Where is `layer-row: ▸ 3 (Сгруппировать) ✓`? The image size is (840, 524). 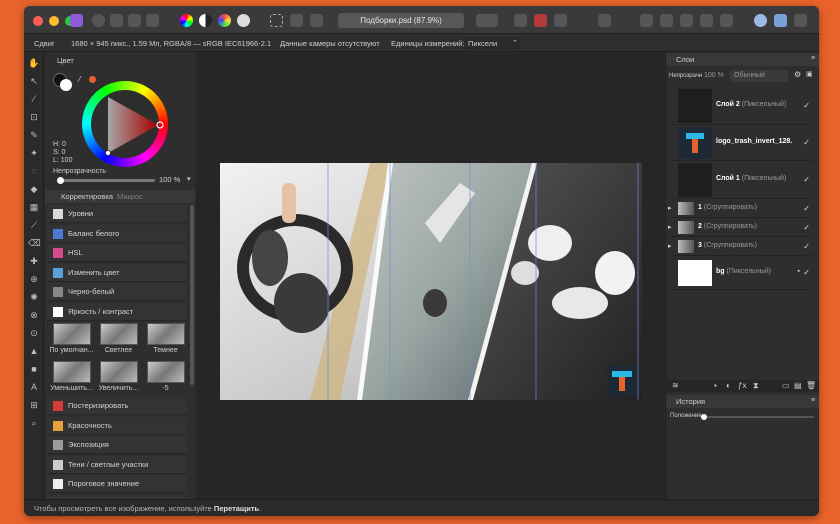 layer-row: ▸ 3 (Сгруппировать) ✓ is located at coordinates (740, 246).